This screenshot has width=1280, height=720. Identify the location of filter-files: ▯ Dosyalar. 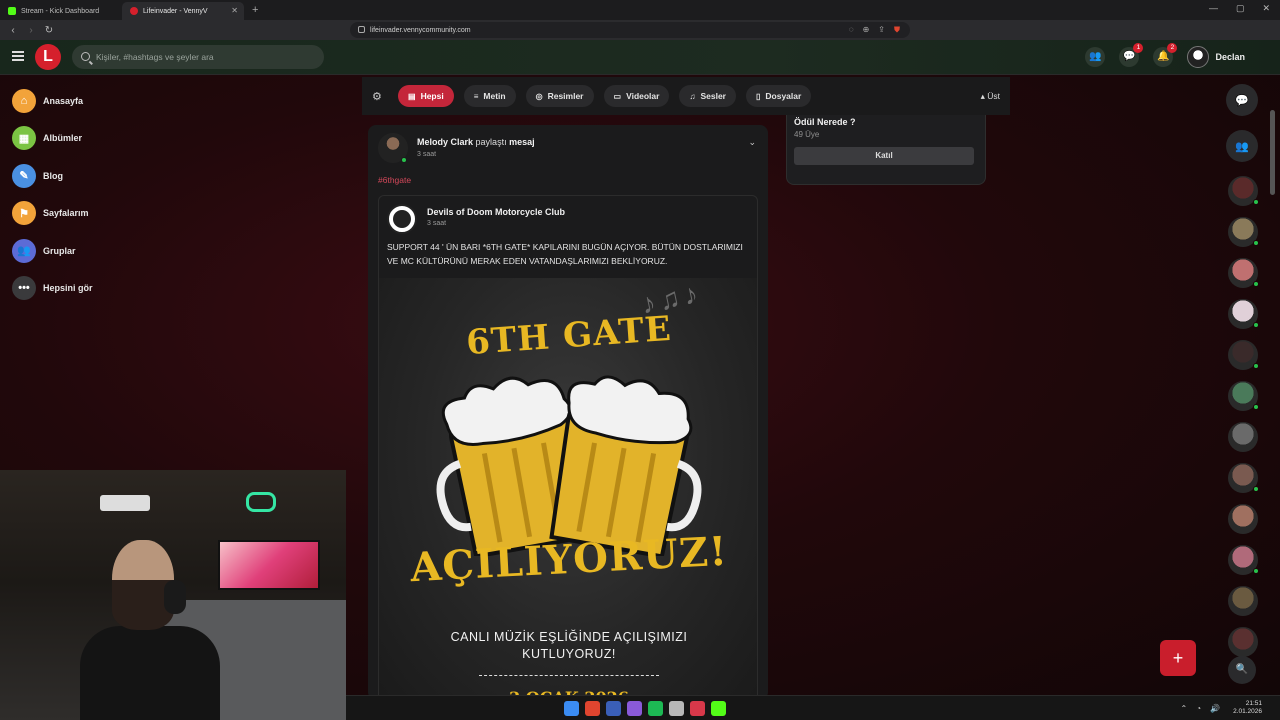
(778, 96).